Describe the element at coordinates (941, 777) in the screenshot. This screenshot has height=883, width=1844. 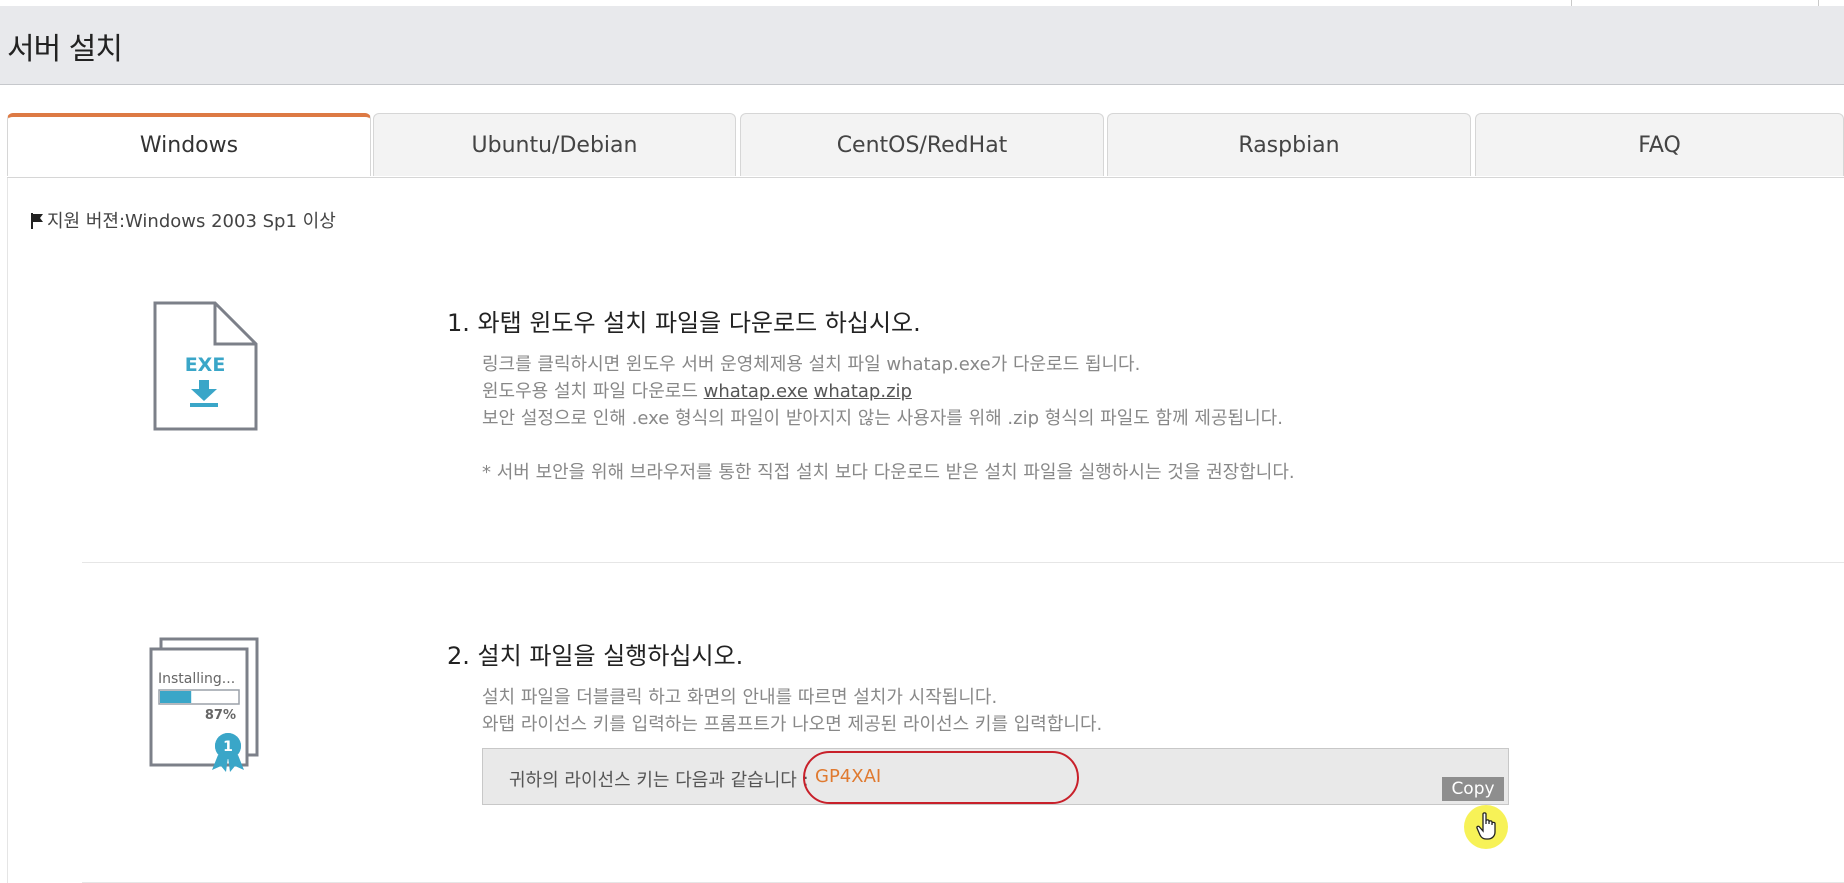
I see `highlight-oval` at that location.